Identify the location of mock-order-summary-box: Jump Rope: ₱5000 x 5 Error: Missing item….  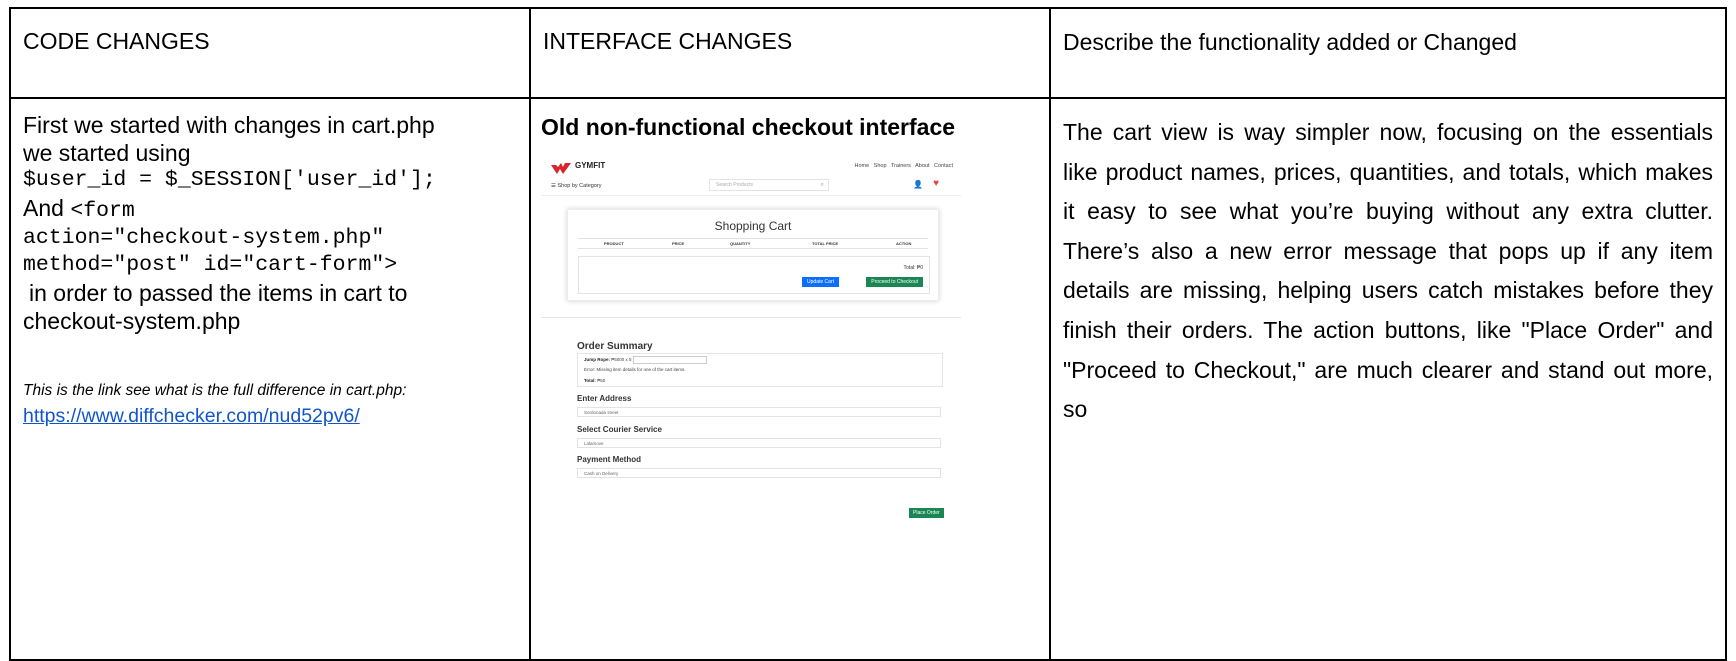
(760, 370).